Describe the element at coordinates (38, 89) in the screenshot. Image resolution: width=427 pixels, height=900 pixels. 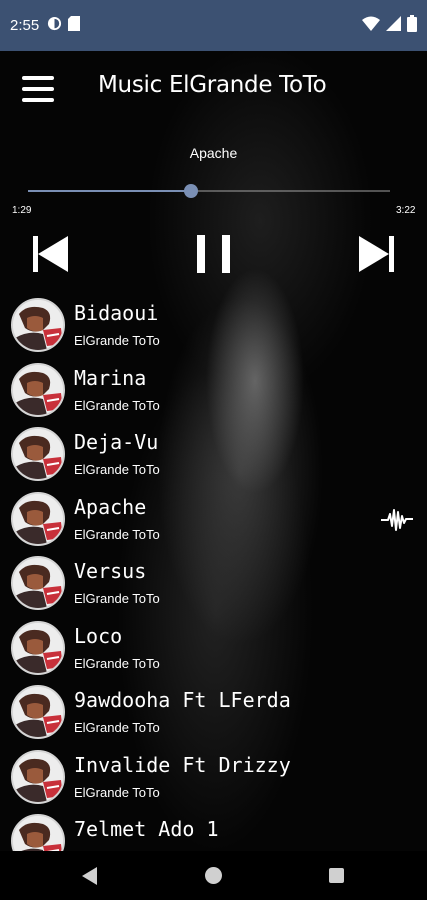
I see `hamburger-menu-icon` at that location.